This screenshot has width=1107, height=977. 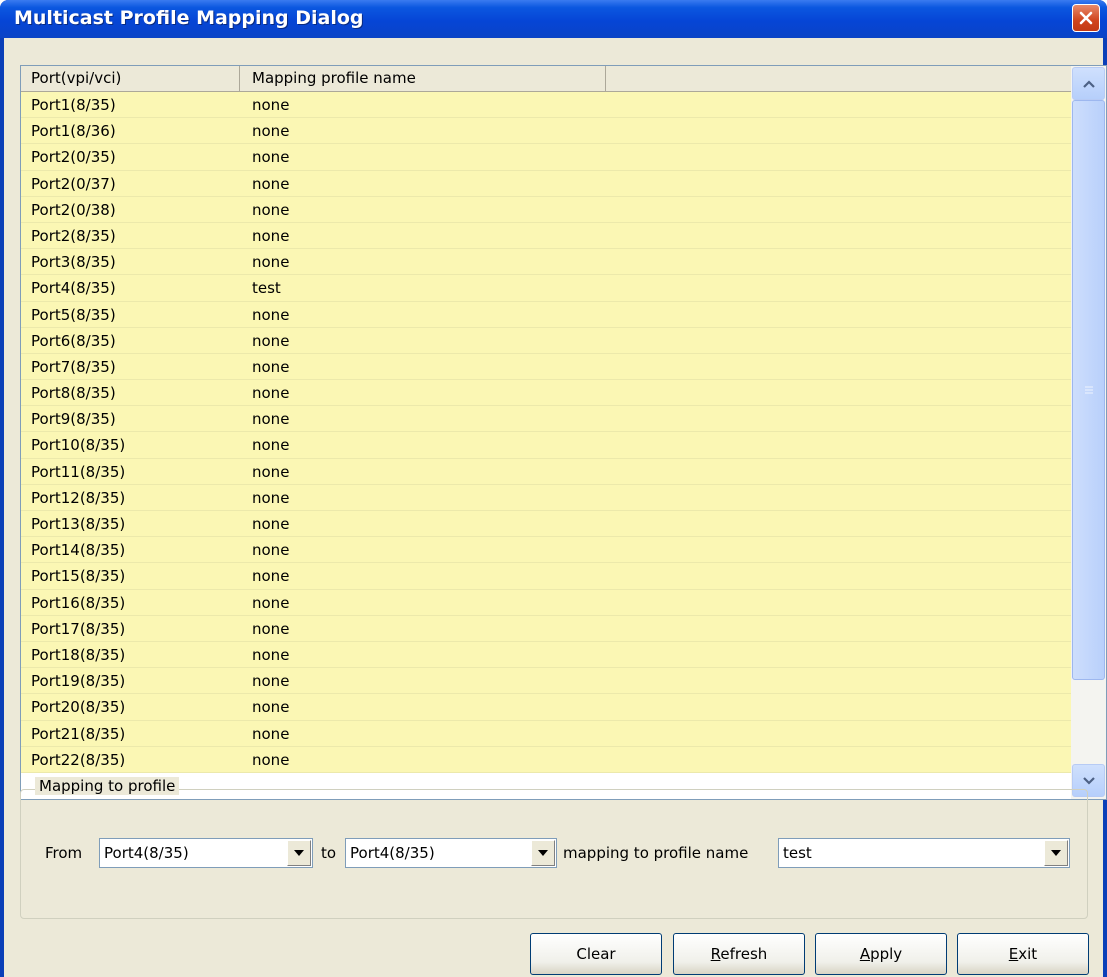 I want to click on port-cell: Port1(8/35), so click(x=73, y=105).